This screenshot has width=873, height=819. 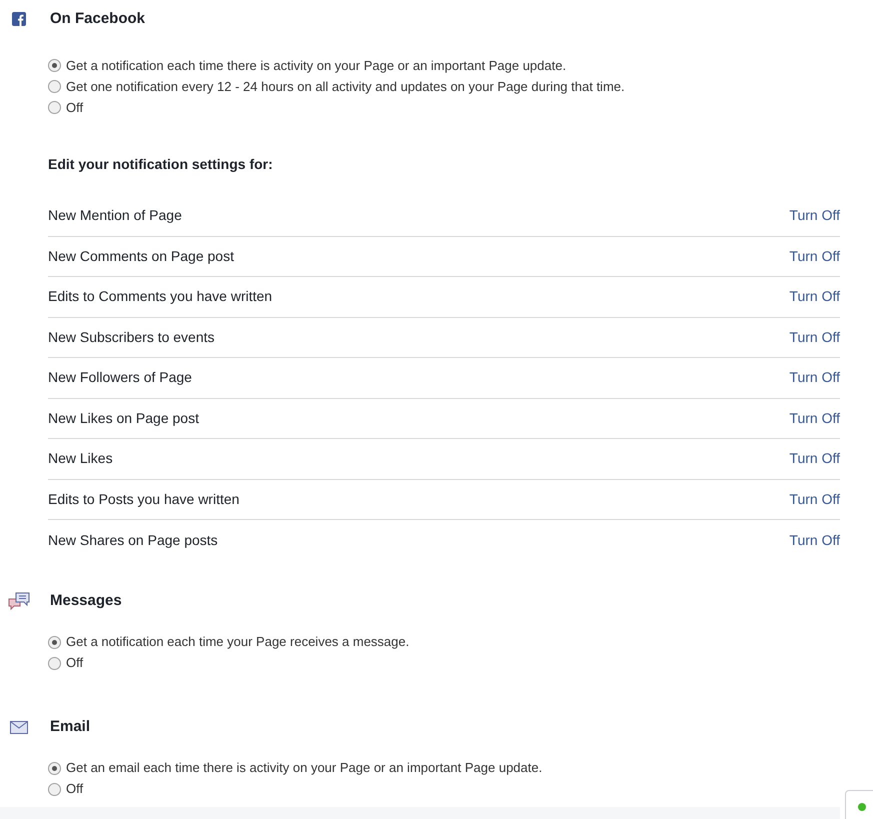 I want to click on setting-label: New Subscribers to events, so click(x=131, y=337).